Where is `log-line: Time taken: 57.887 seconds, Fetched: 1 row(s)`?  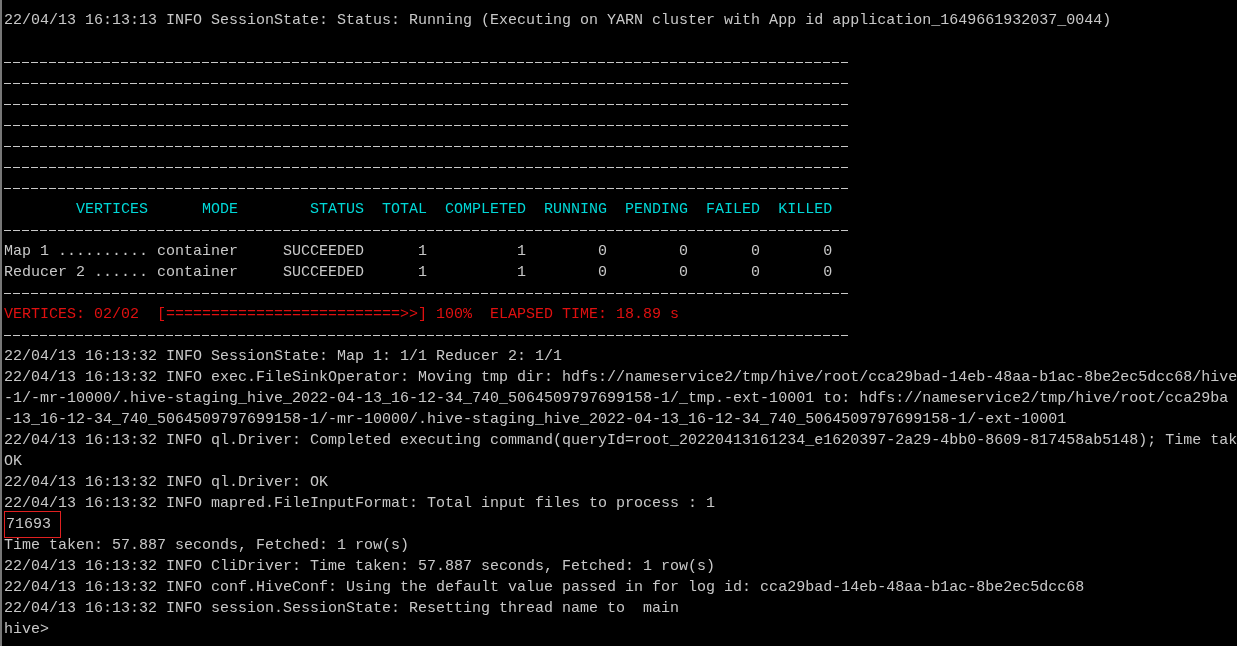
log-line: Time taken: 57.887 seconds, Fetched: 1 row(s) is located at coordinates (207, 545).